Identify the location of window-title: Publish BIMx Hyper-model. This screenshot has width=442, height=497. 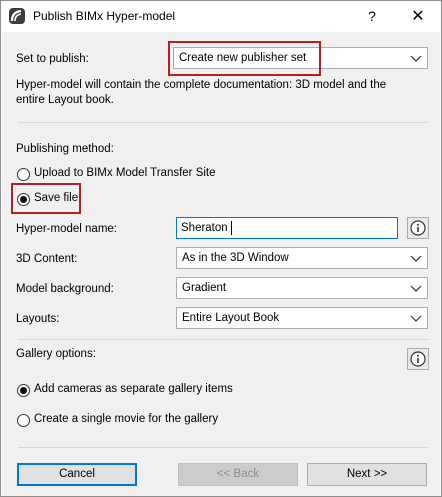
(104, 16).